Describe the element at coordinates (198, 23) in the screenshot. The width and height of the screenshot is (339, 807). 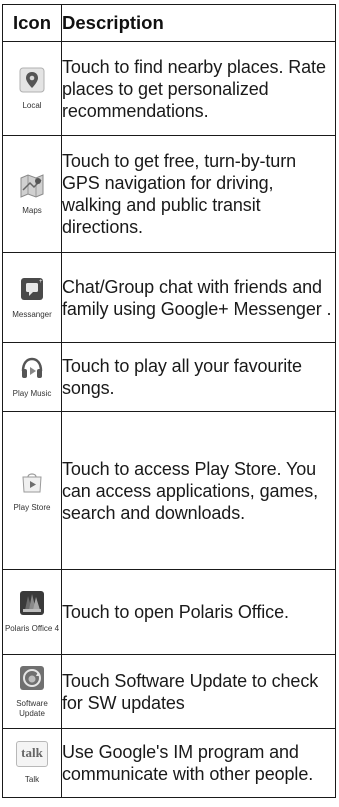
I see `description-column-header: Description` at that location.